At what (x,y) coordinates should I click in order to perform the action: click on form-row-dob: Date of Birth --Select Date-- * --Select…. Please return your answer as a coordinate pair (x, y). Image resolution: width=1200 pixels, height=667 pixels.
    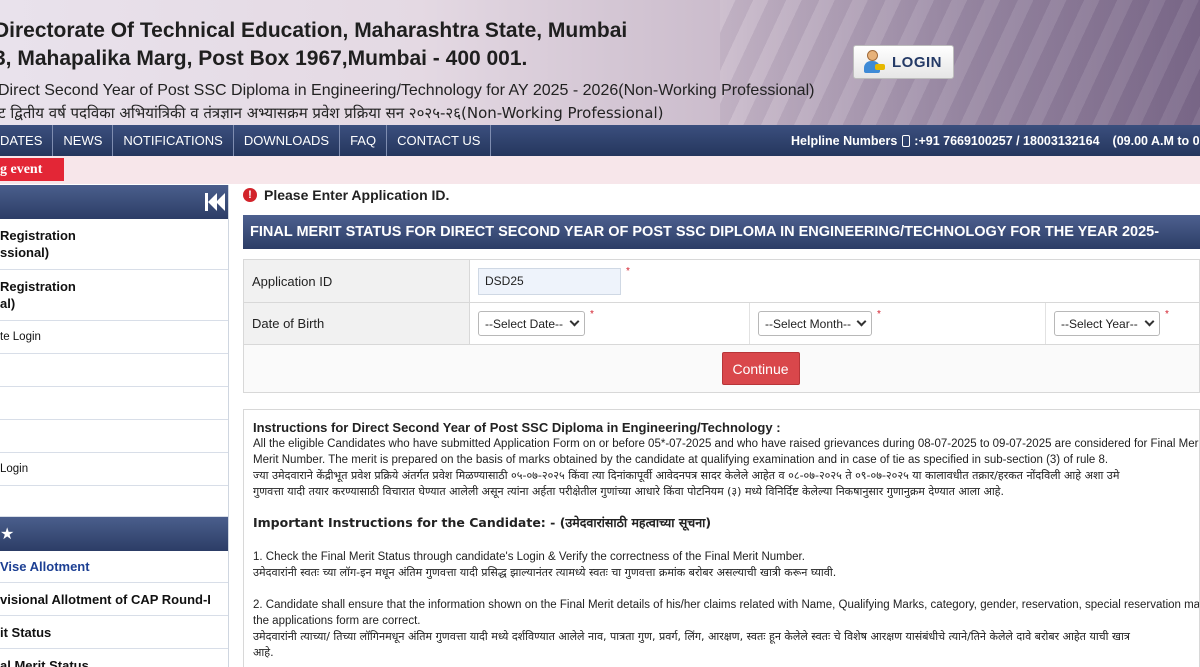
    Looking at the image, I should click on (721, 324).